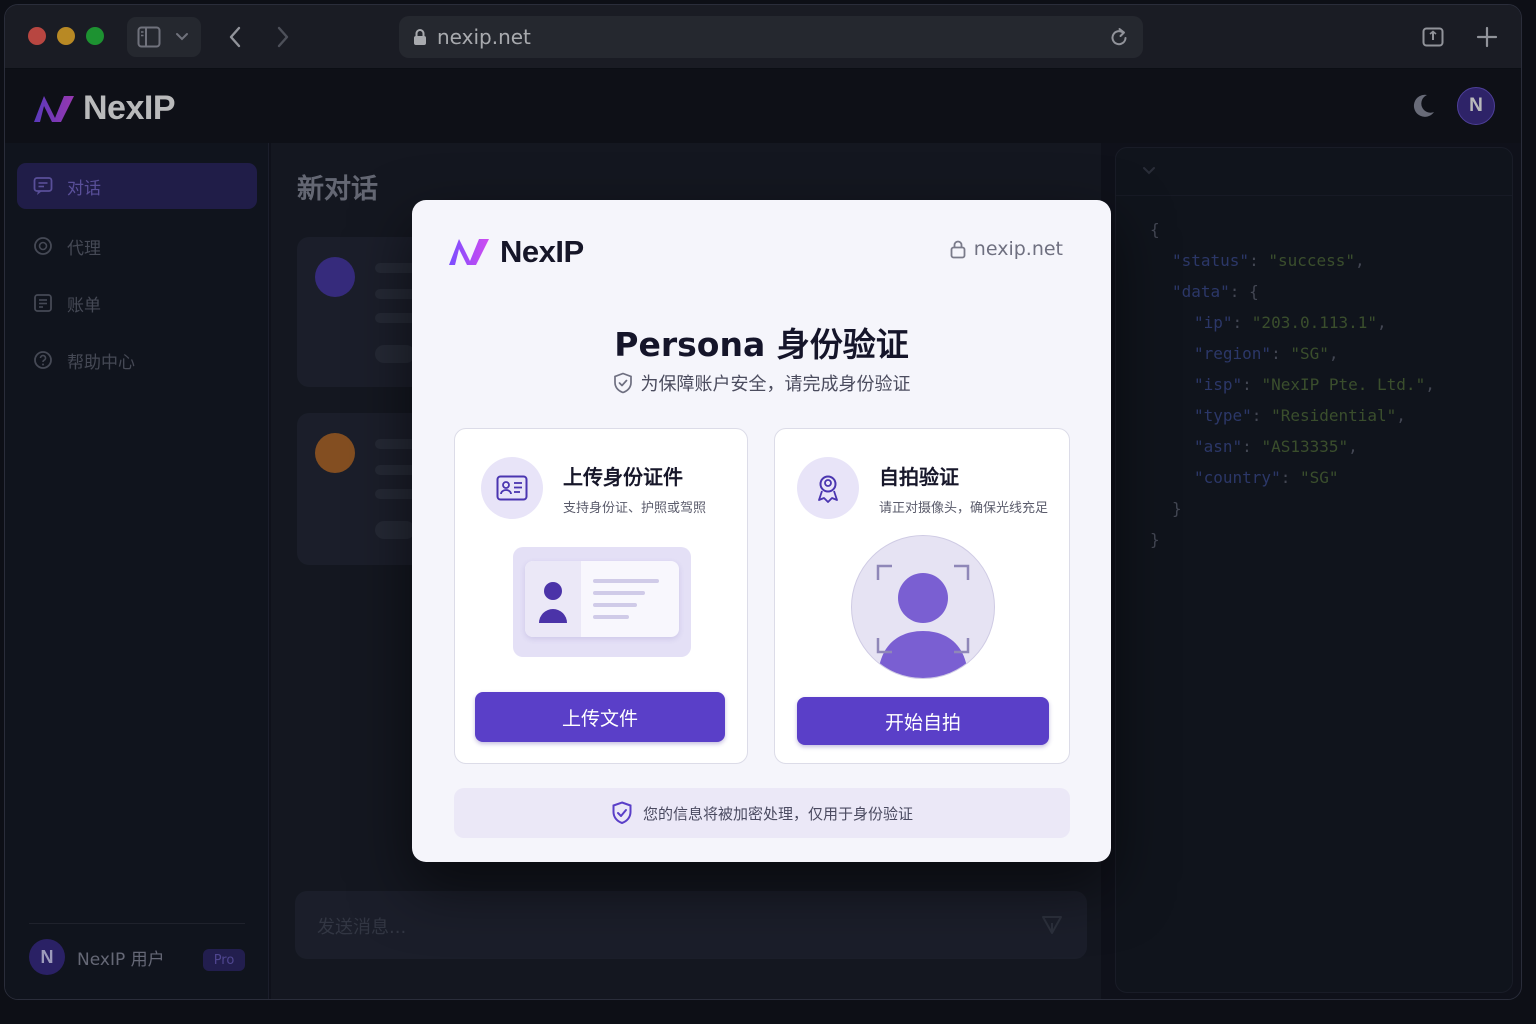 The width and height of the screenshot is (1536, 1024). Describe the element at coordinates (958, 249) in the screenshot. I see `lock-icon` at that location.